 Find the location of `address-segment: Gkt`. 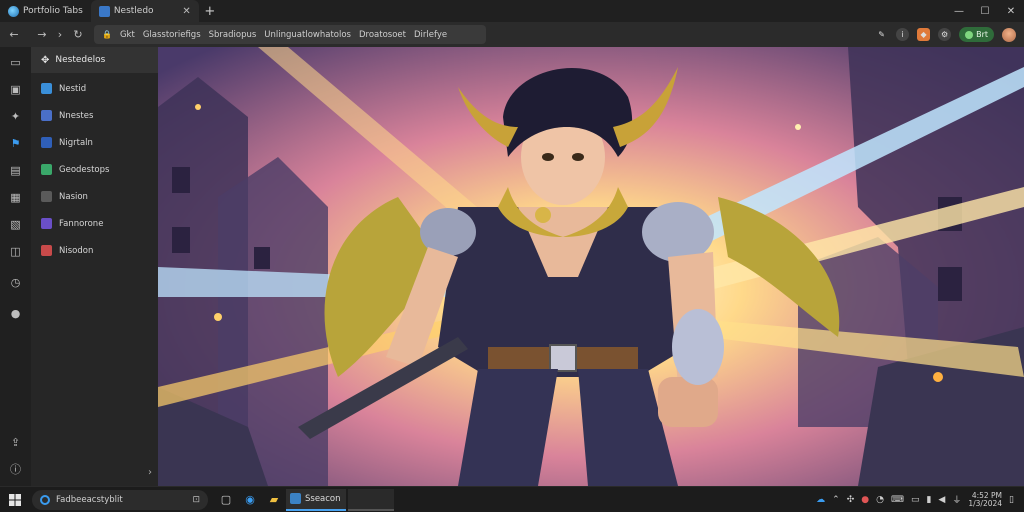

address-segment: Gkt is located at coordinates (127, 34).